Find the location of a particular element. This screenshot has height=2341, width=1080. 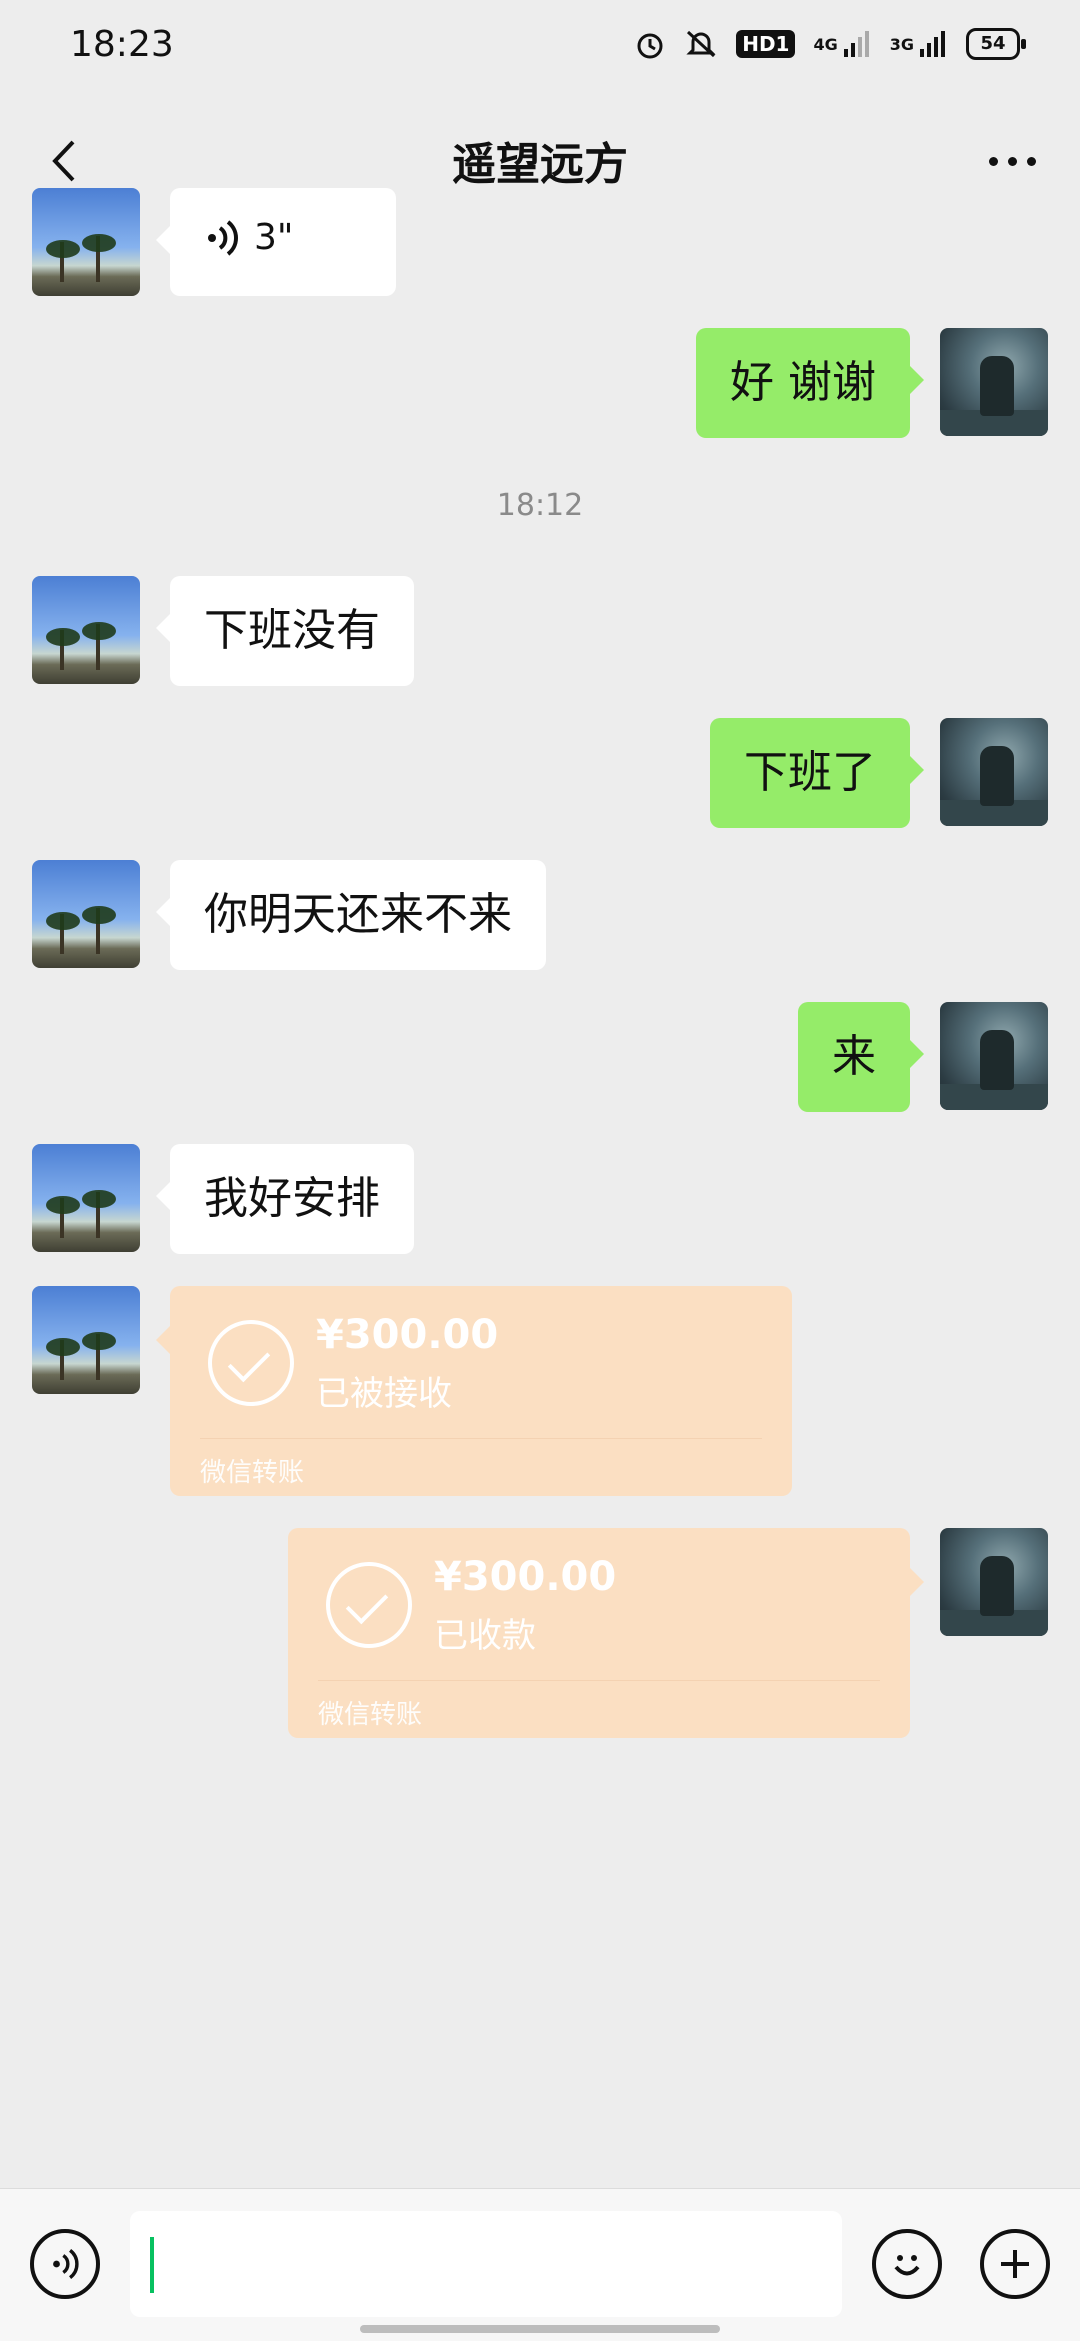

input-bar is located at coordinates (540, 2264).